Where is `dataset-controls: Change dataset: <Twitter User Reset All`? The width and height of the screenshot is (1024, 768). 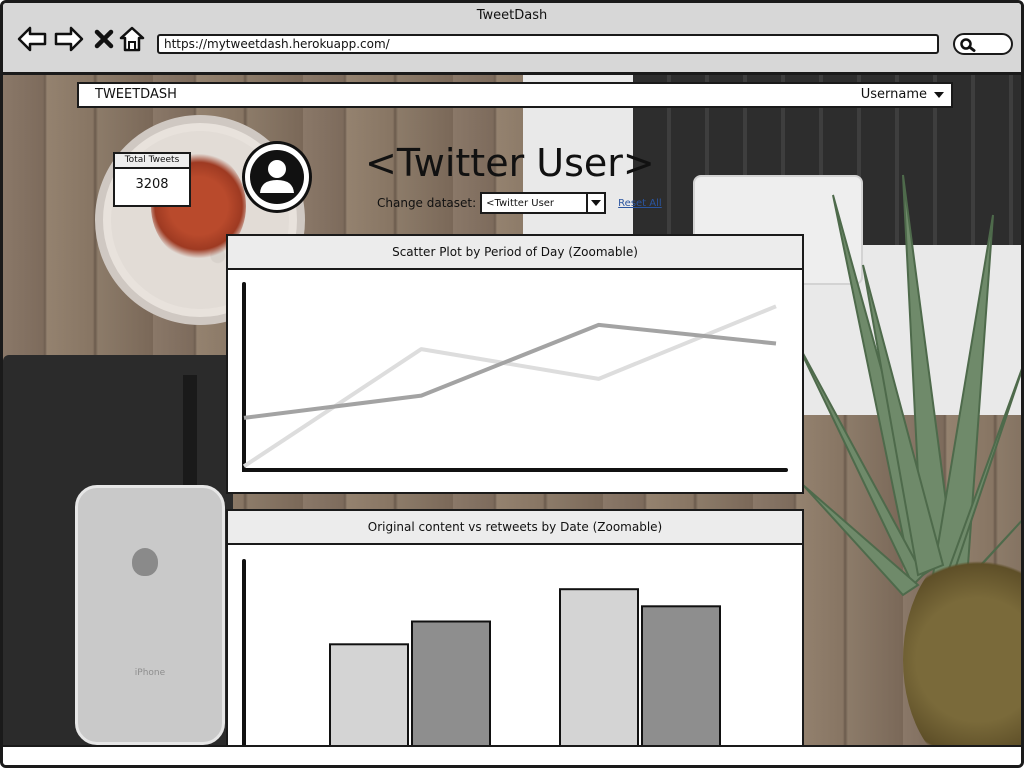 dataset-controls: Change dataset: <Twitter User Reset All is located at coordinates (519, 203).